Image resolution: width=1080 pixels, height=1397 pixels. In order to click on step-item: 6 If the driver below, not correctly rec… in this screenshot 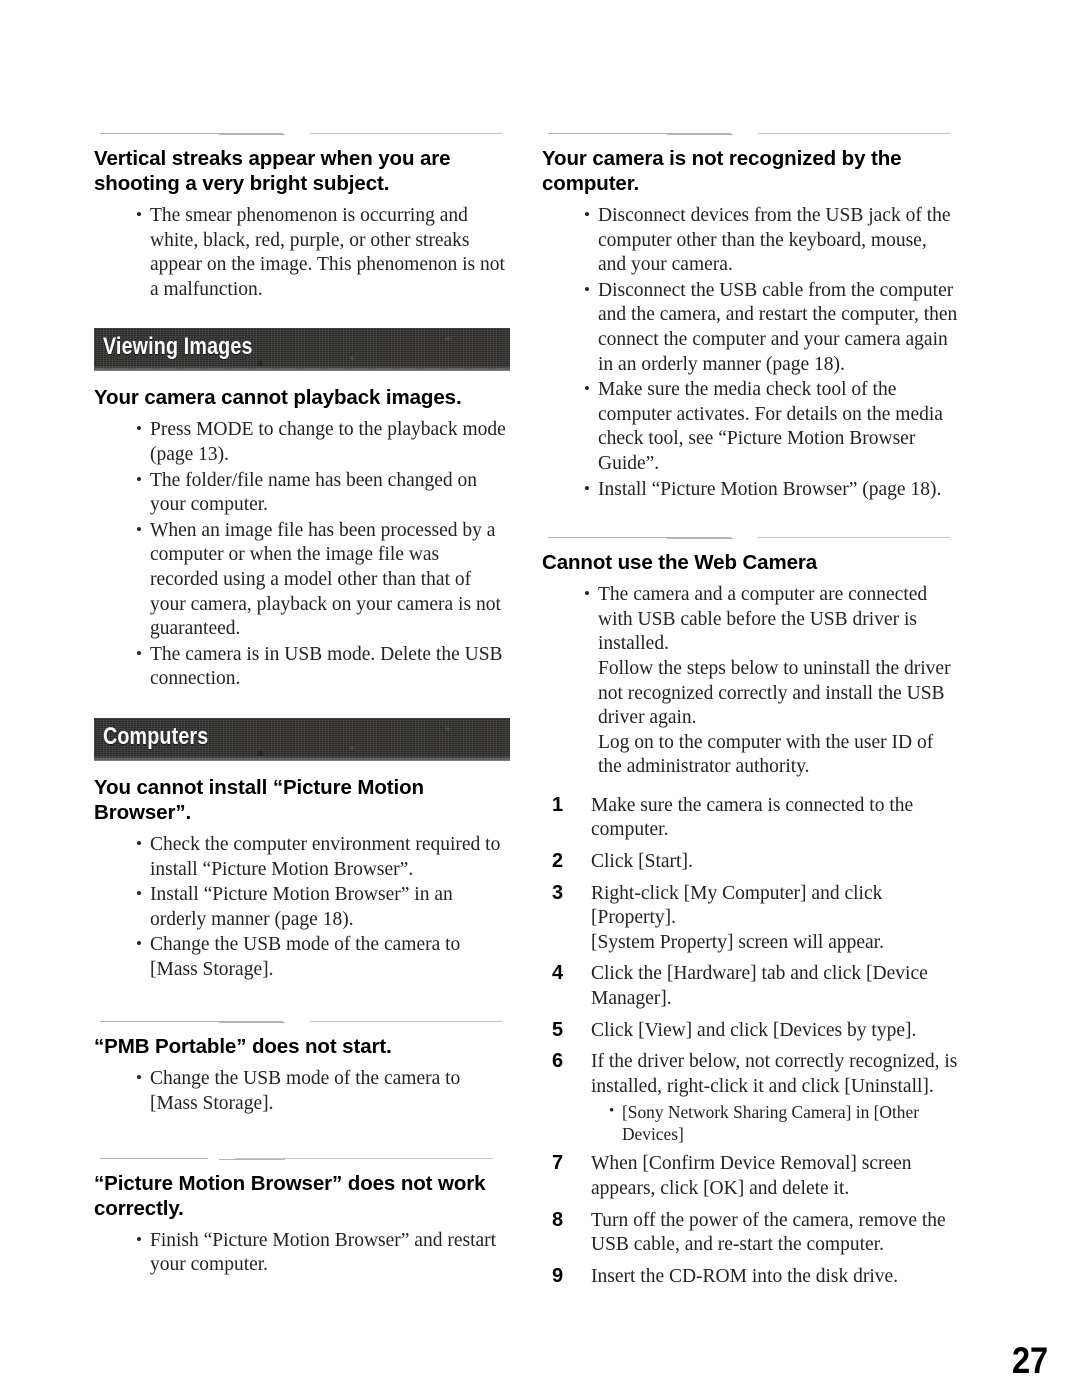, I will do `click(750, 1097)`.